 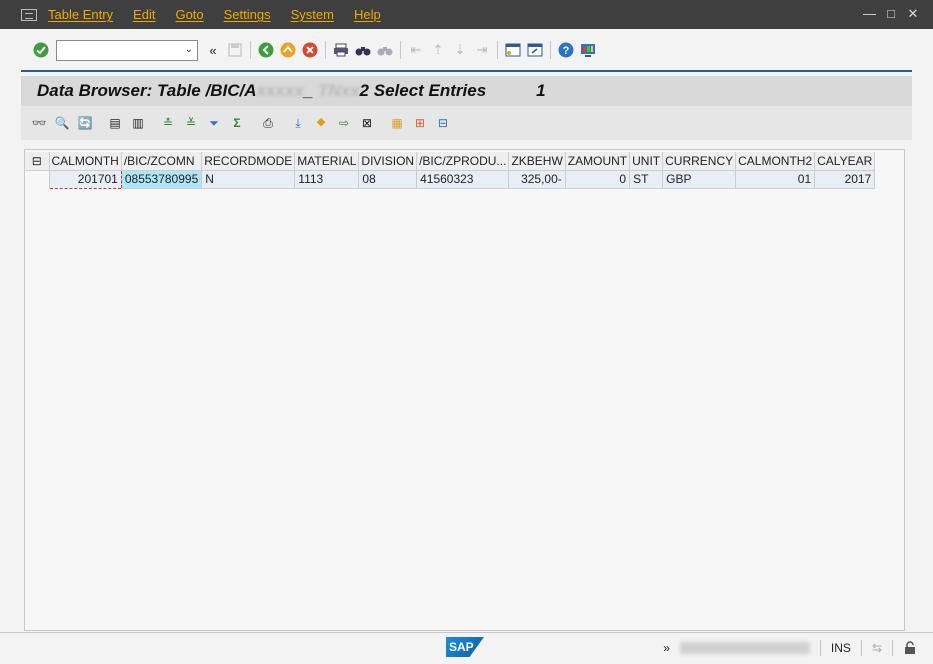 What do you see at coordinates (463, 179) in the screenshot?
I see `table-cell: 41560323` at bounding box center [463, 179].